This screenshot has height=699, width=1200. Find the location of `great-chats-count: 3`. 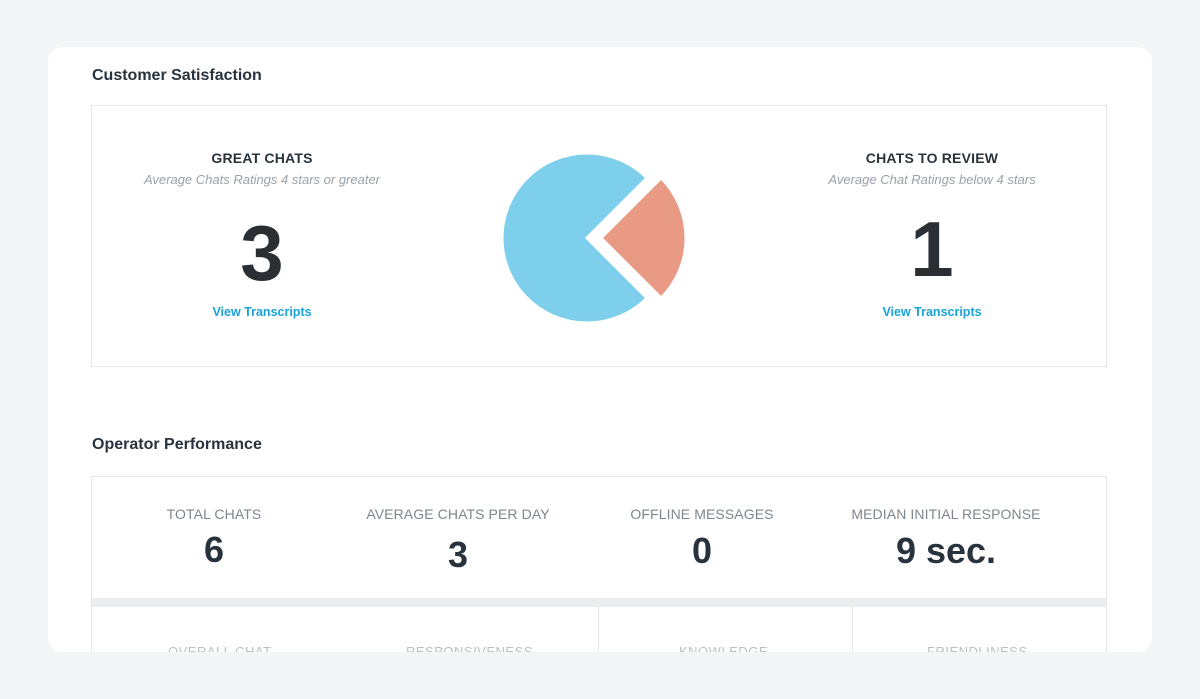

great-chats-count: 3 is located at coordinates (262, 253).